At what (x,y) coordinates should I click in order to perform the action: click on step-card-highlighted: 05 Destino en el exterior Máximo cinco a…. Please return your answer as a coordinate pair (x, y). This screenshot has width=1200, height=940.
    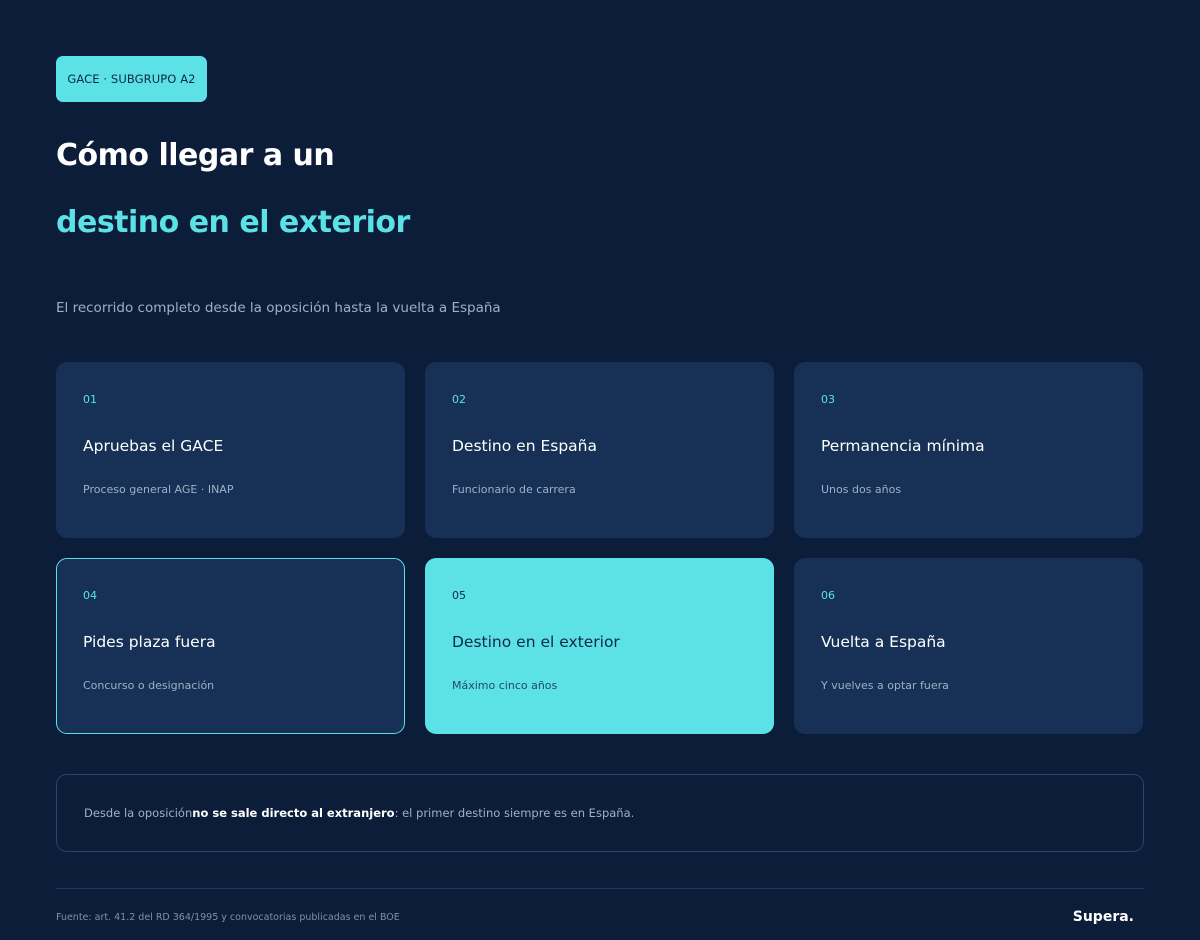
    Looking at the image, I should click on (599, 646).